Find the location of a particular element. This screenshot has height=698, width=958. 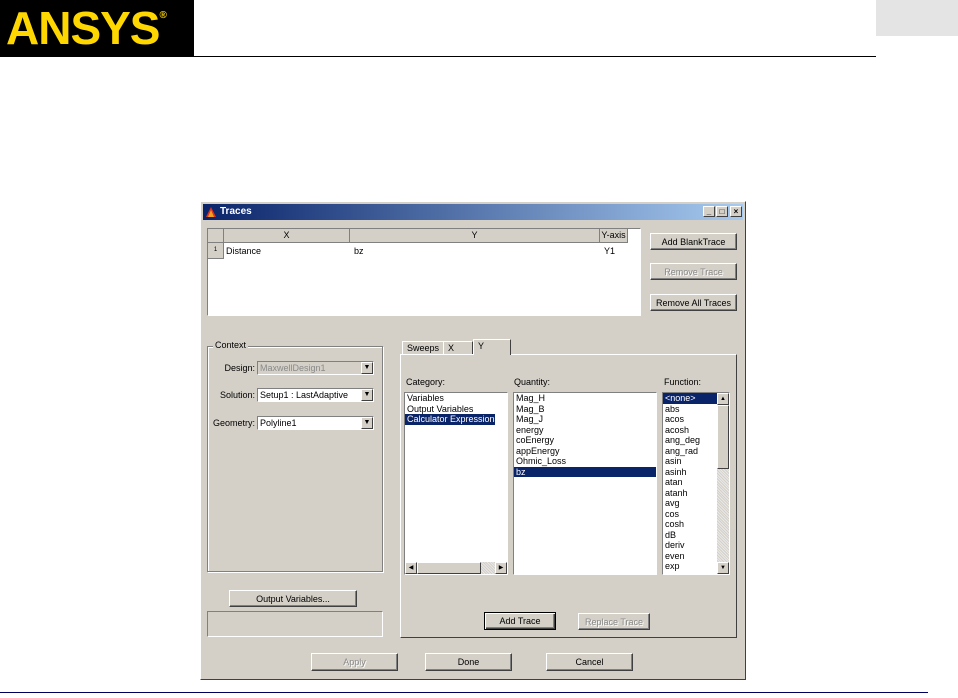

function-item: dB is located at coordinates (690, 535).